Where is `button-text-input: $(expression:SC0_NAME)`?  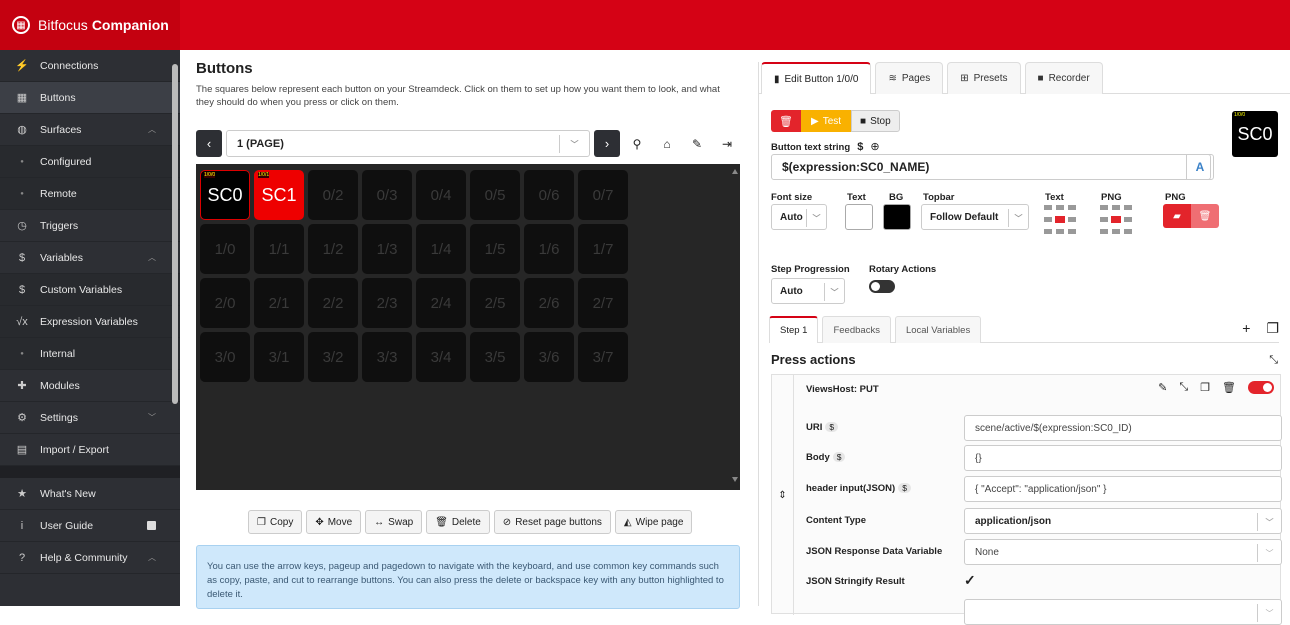
button-text-input: $(expression:SC0_NAME) is located at coordinates (991, 167).